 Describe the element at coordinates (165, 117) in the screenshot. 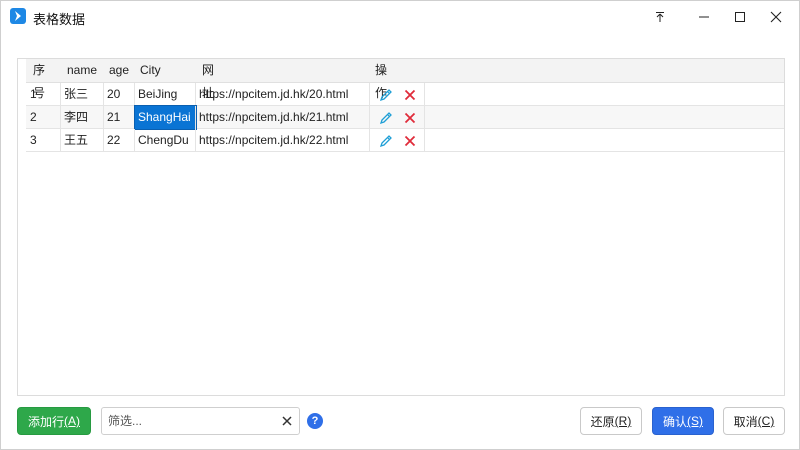

I see `cell-city-selected: ShangHai` at that location.